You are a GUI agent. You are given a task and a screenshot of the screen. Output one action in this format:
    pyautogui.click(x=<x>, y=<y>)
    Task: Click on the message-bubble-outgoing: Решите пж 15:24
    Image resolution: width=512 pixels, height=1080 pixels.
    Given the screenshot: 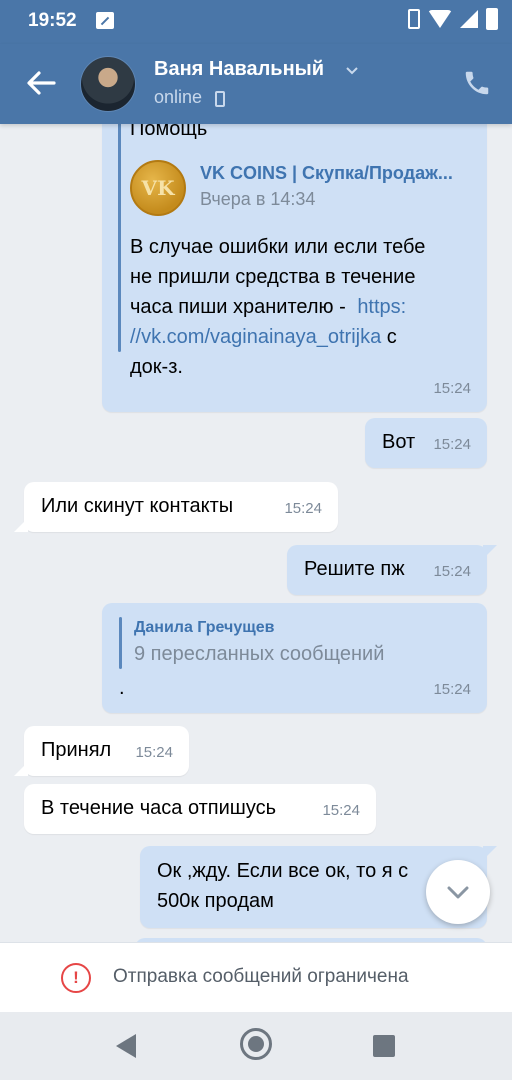 What is the action you would take?
    pyautogui.click(x=392, y=570)
    